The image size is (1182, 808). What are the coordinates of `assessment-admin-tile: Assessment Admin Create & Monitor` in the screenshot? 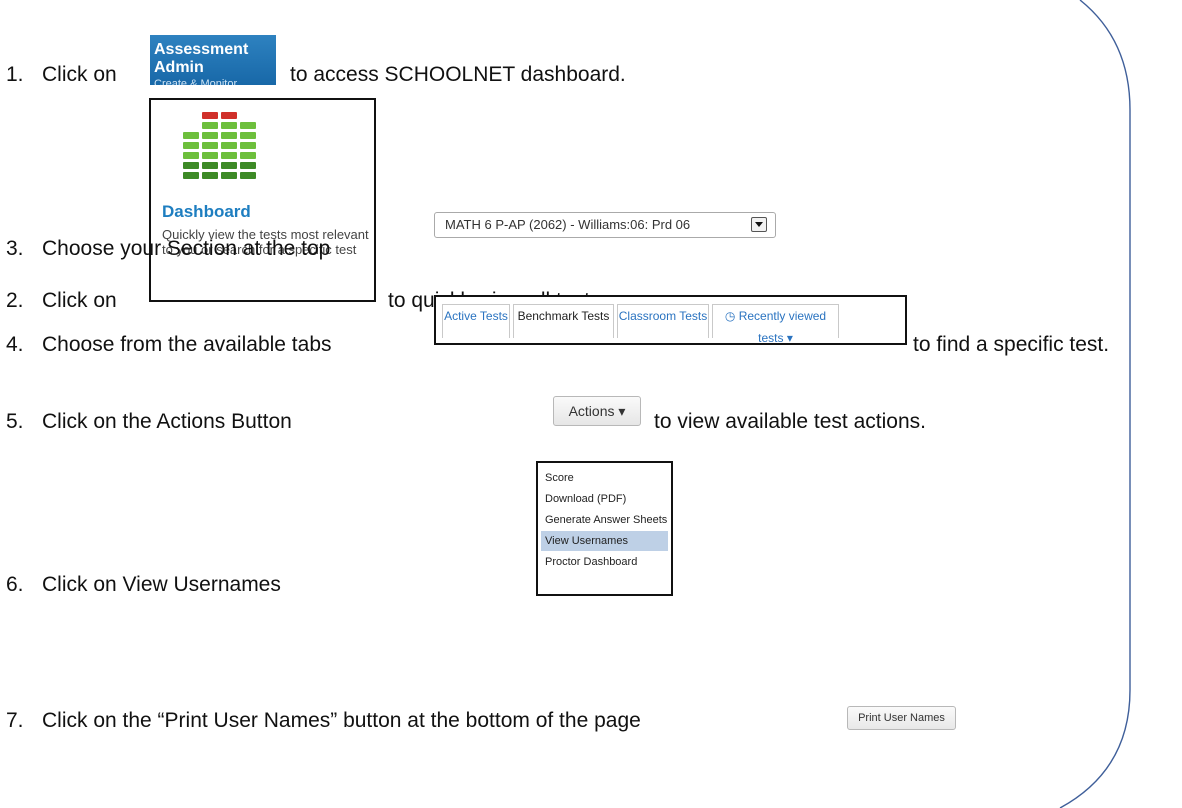 It's located at (213, 60).